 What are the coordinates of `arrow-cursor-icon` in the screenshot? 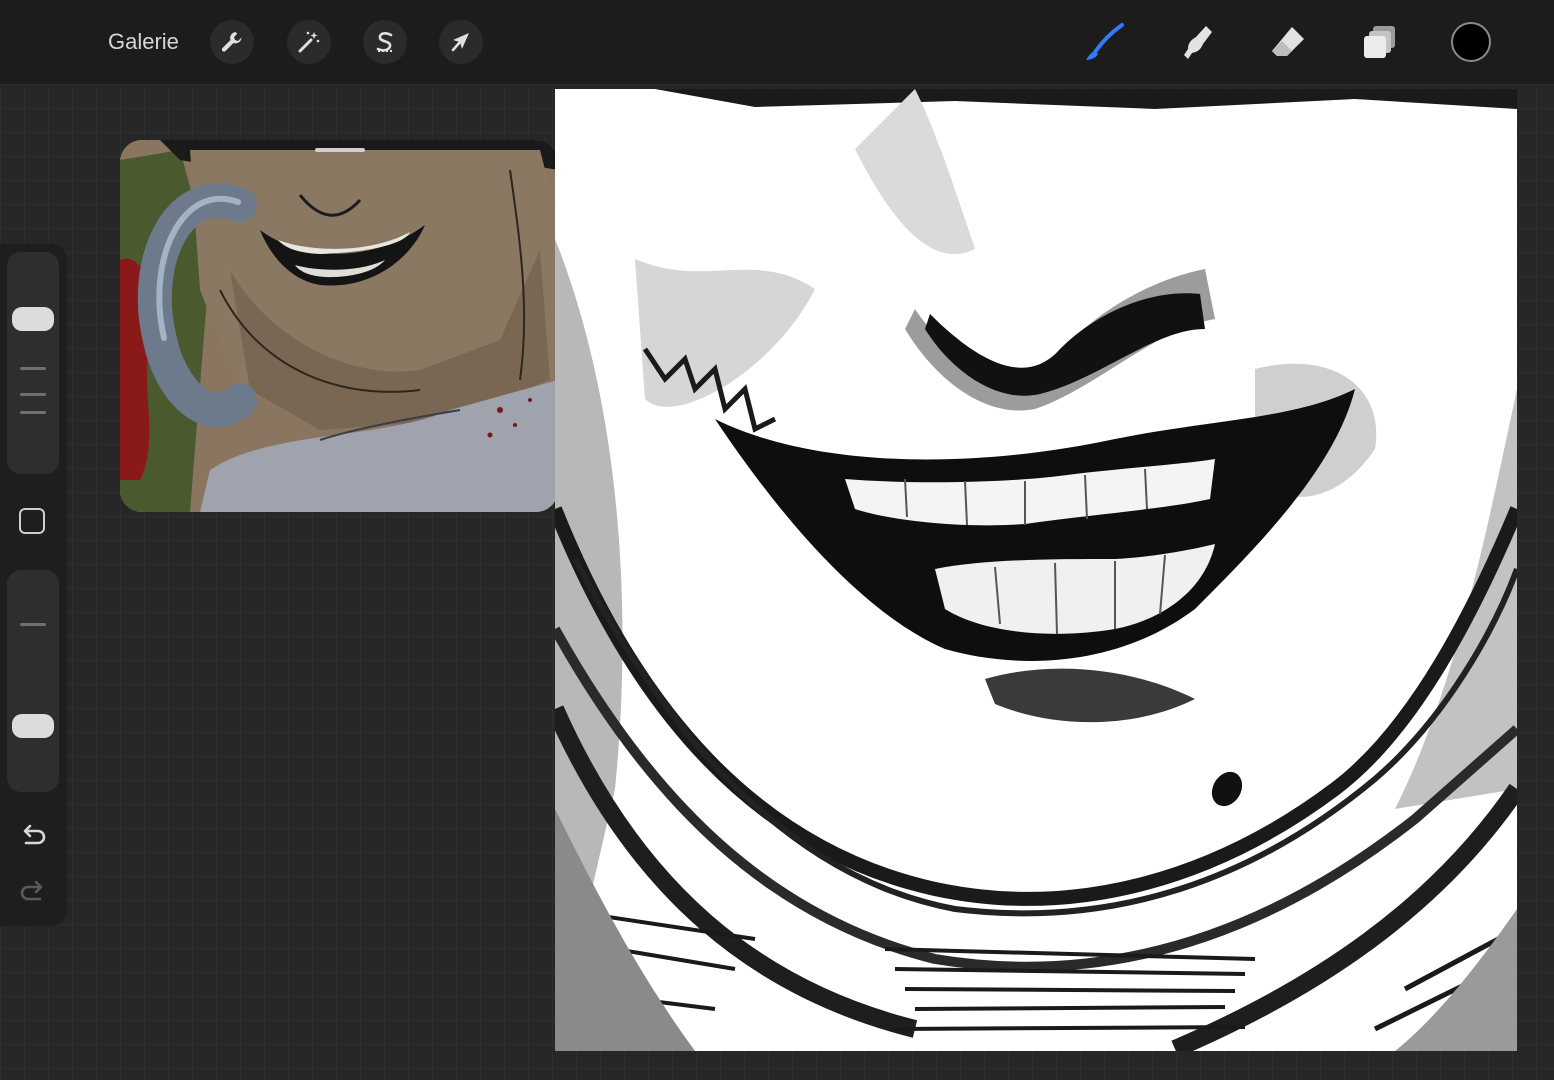 It's located at (460, 42).